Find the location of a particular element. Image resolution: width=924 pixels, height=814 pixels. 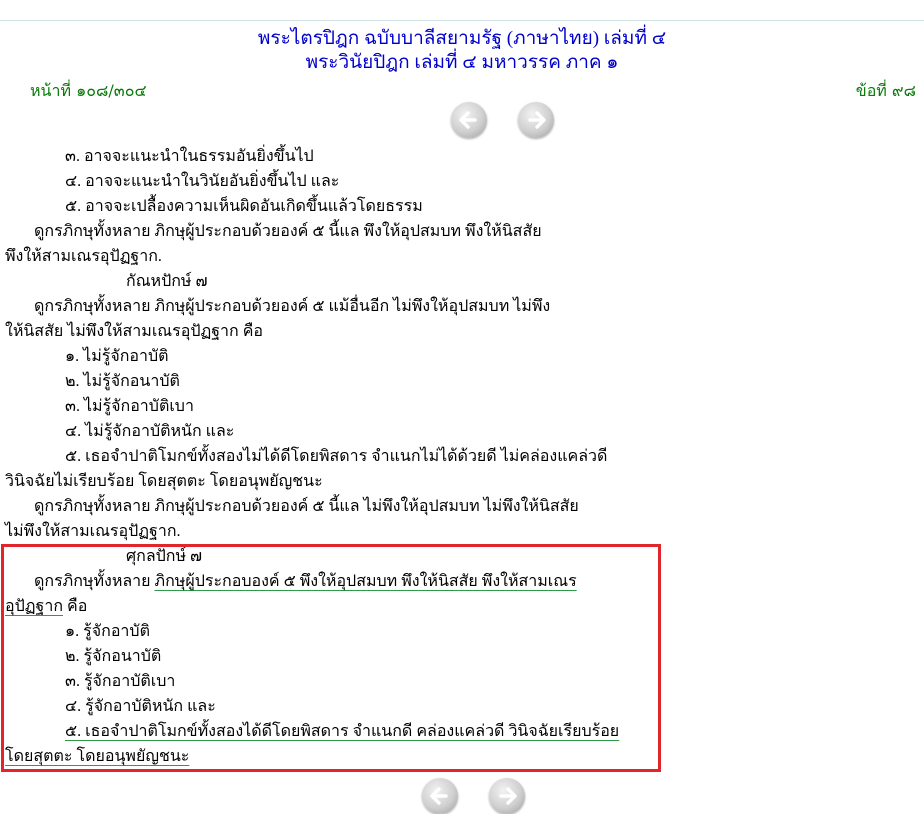

prev-page-button is located at coordinates (469, 120).